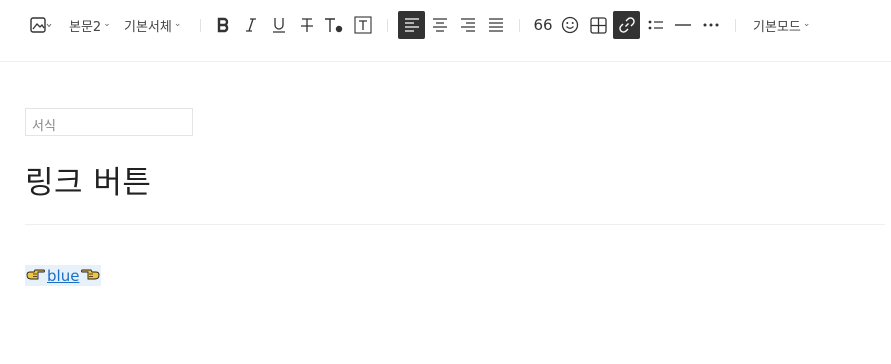 The width and height of the screenshot is (891, 364). I want to click on format-select: 서식, so click(109, 122).